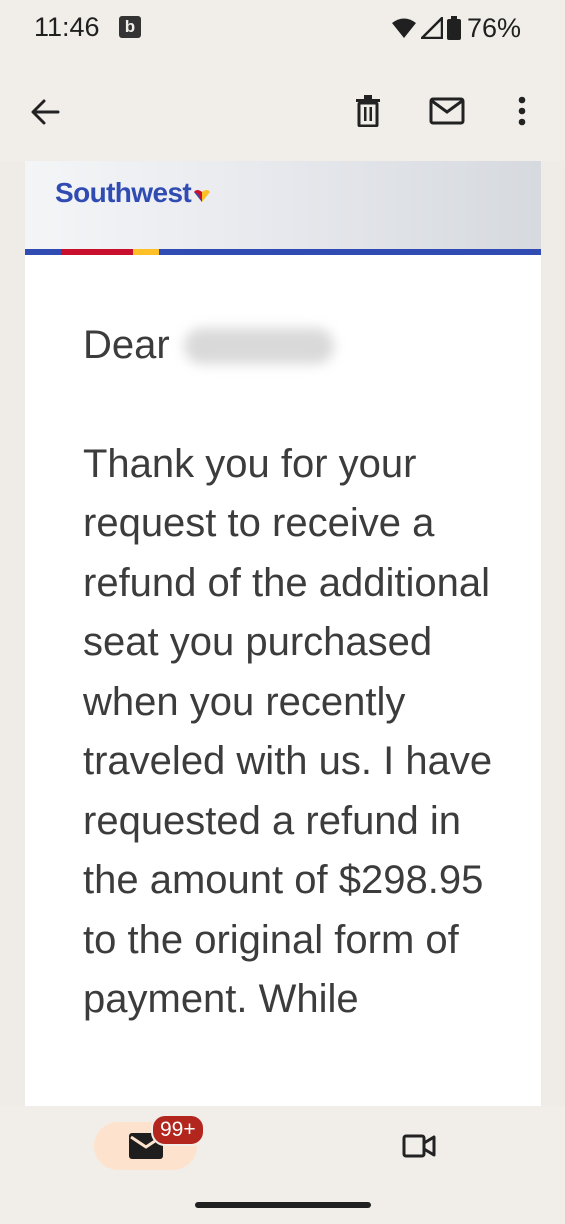 The height and width of the screenshot is (1224, 565). Describe the element at coordinates (178, 1130) in the screenshot. I see `unread-count-badge: 99+` at that location.